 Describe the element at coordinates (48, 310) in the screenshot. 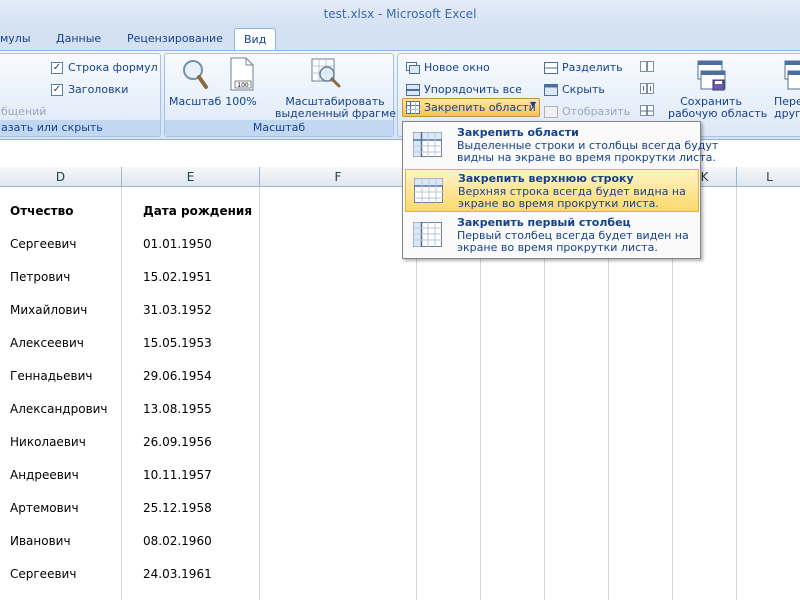

I see `cell-patronymic: Михайлович` at that location.